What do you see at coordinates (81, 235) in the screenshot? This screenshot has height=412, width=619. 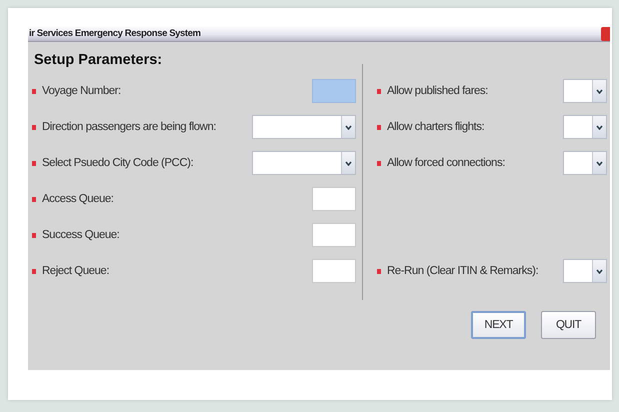 I see `field-label: Success Queue:` at bounding box center [81, 235].